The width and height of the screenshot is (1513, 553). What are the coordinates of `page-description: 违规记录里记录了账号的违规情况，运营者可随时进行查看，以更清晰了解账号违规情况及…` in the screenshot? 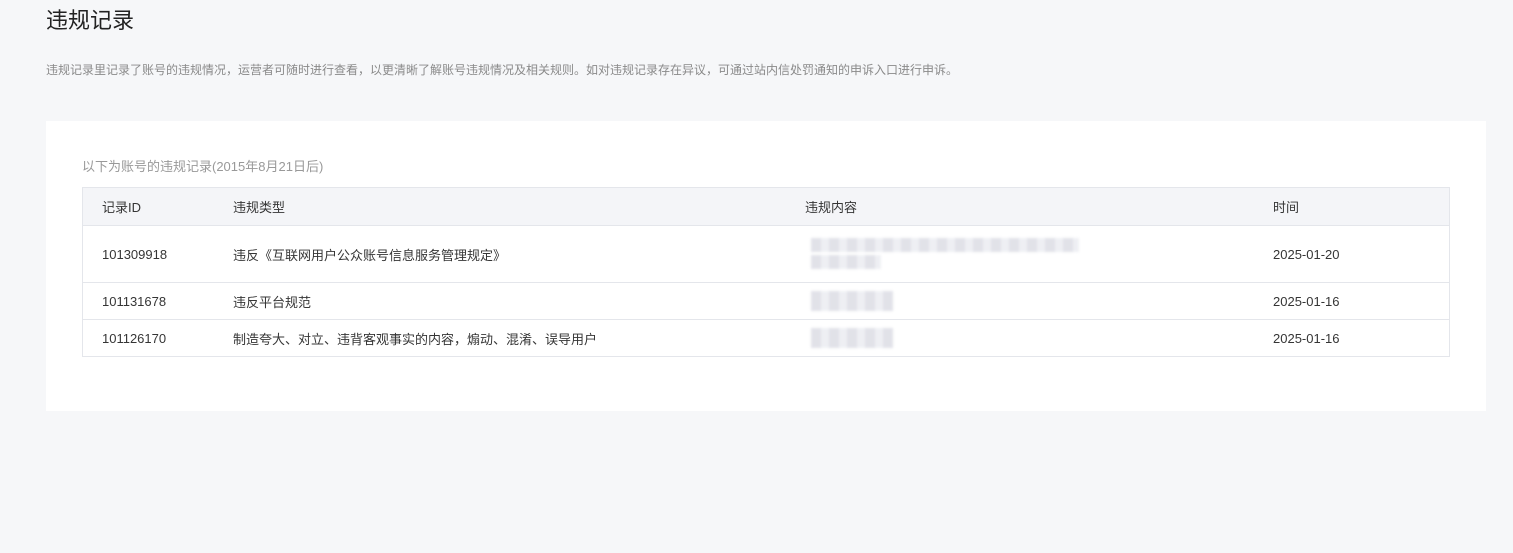 It's located at (502, 70).